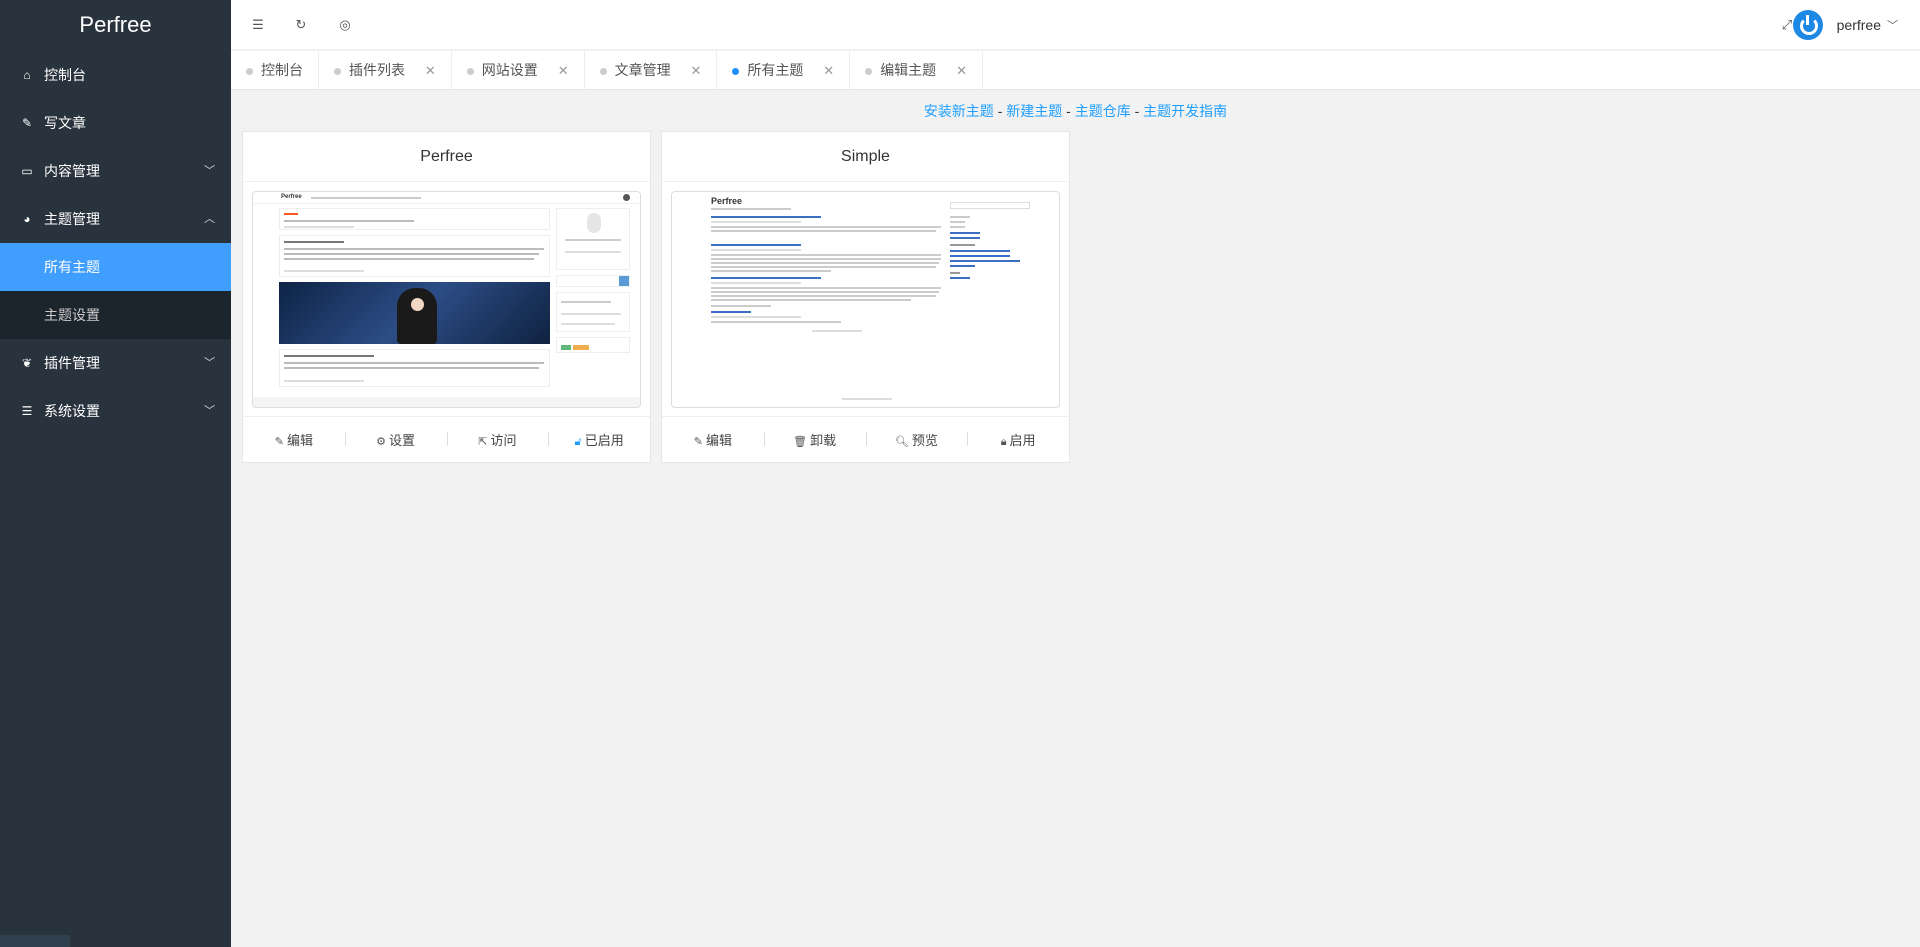  I want to click on tab-label: 网站设置, so click(509, 70).